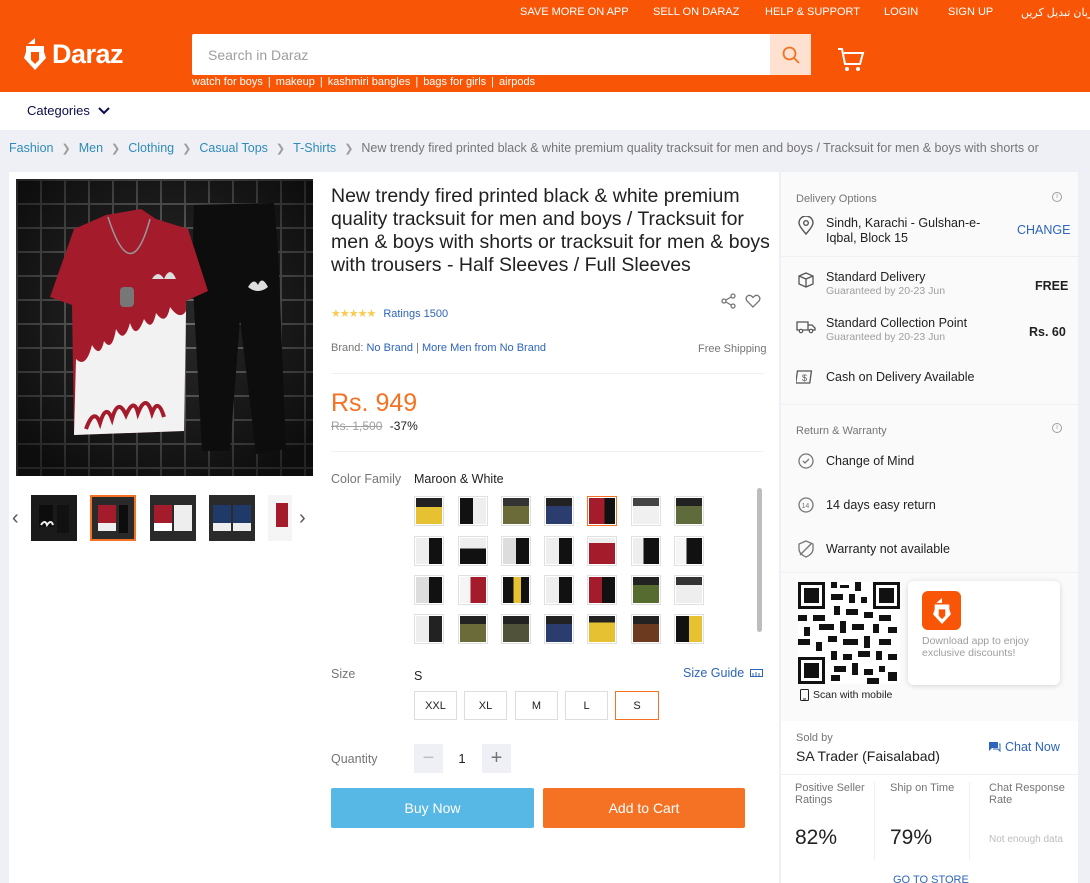 The height and width of the screenshot is (883, 1090). I want to click on size-value: S, so click(418, 676).